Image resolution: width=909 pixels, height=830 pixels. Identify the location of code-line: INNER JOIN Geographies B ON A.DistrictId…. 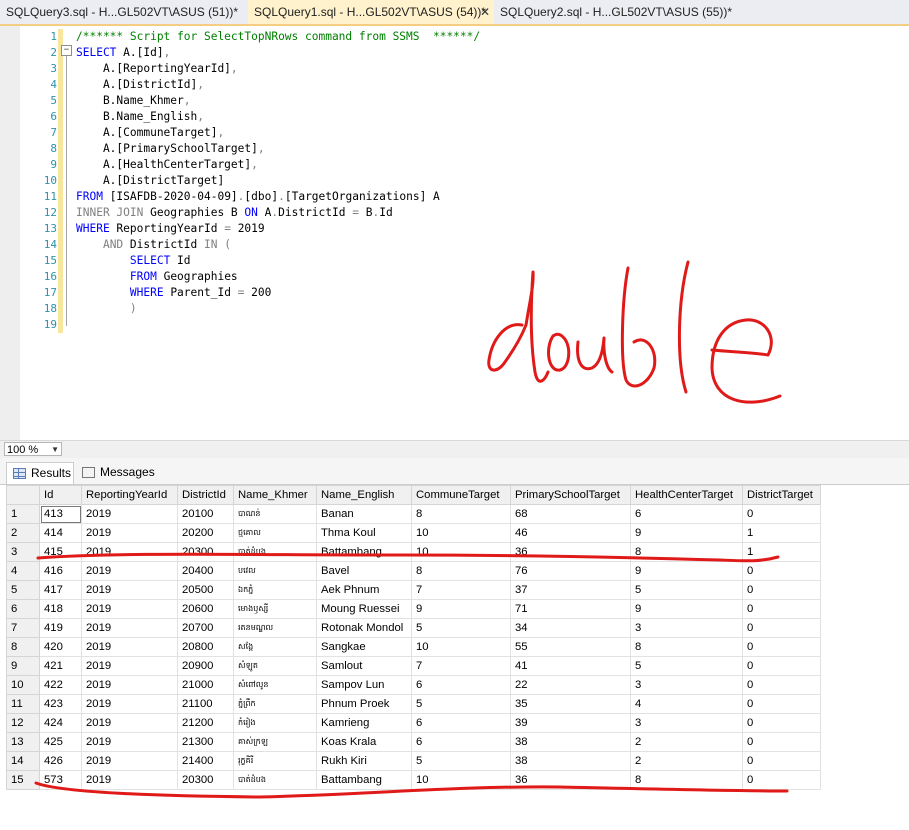
(278, 213).